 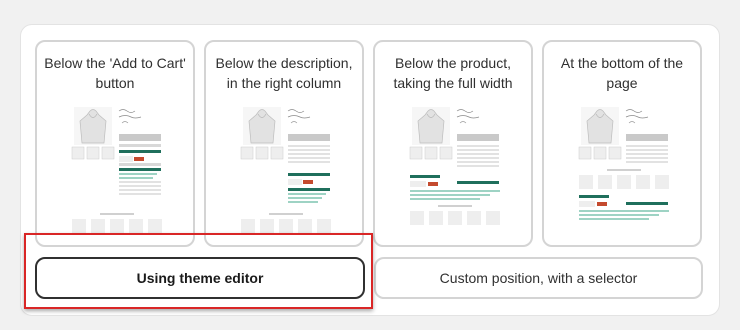 I want to click on placement-card-add-to-cart: Below the 'Add to Cart' button, so click(x=115, y=143).